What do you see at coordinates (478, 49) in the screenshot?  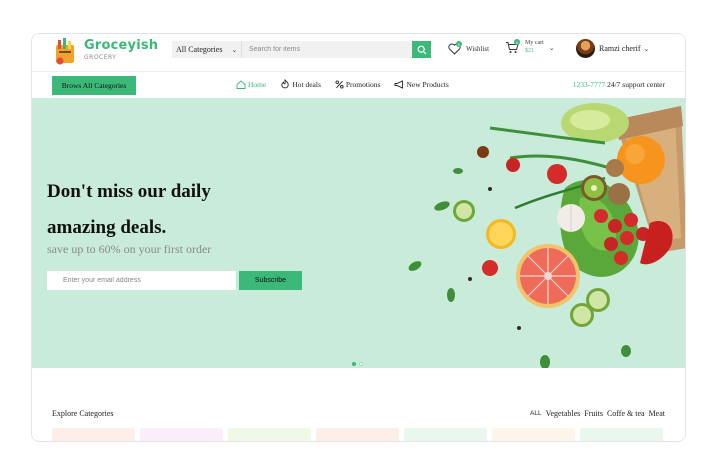 I see `wishlist-label: Wishlist` at bounding box center [478, 49].